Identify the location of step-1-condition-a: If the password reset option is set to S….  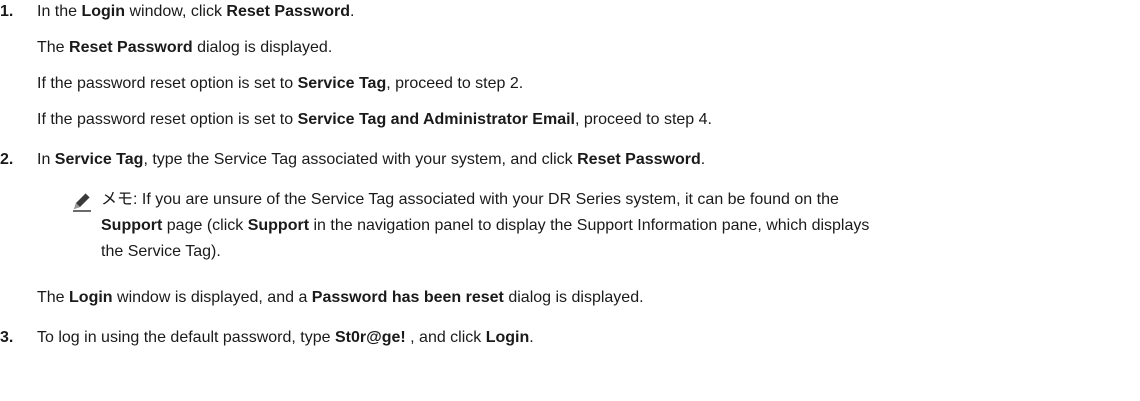
(280, 83).